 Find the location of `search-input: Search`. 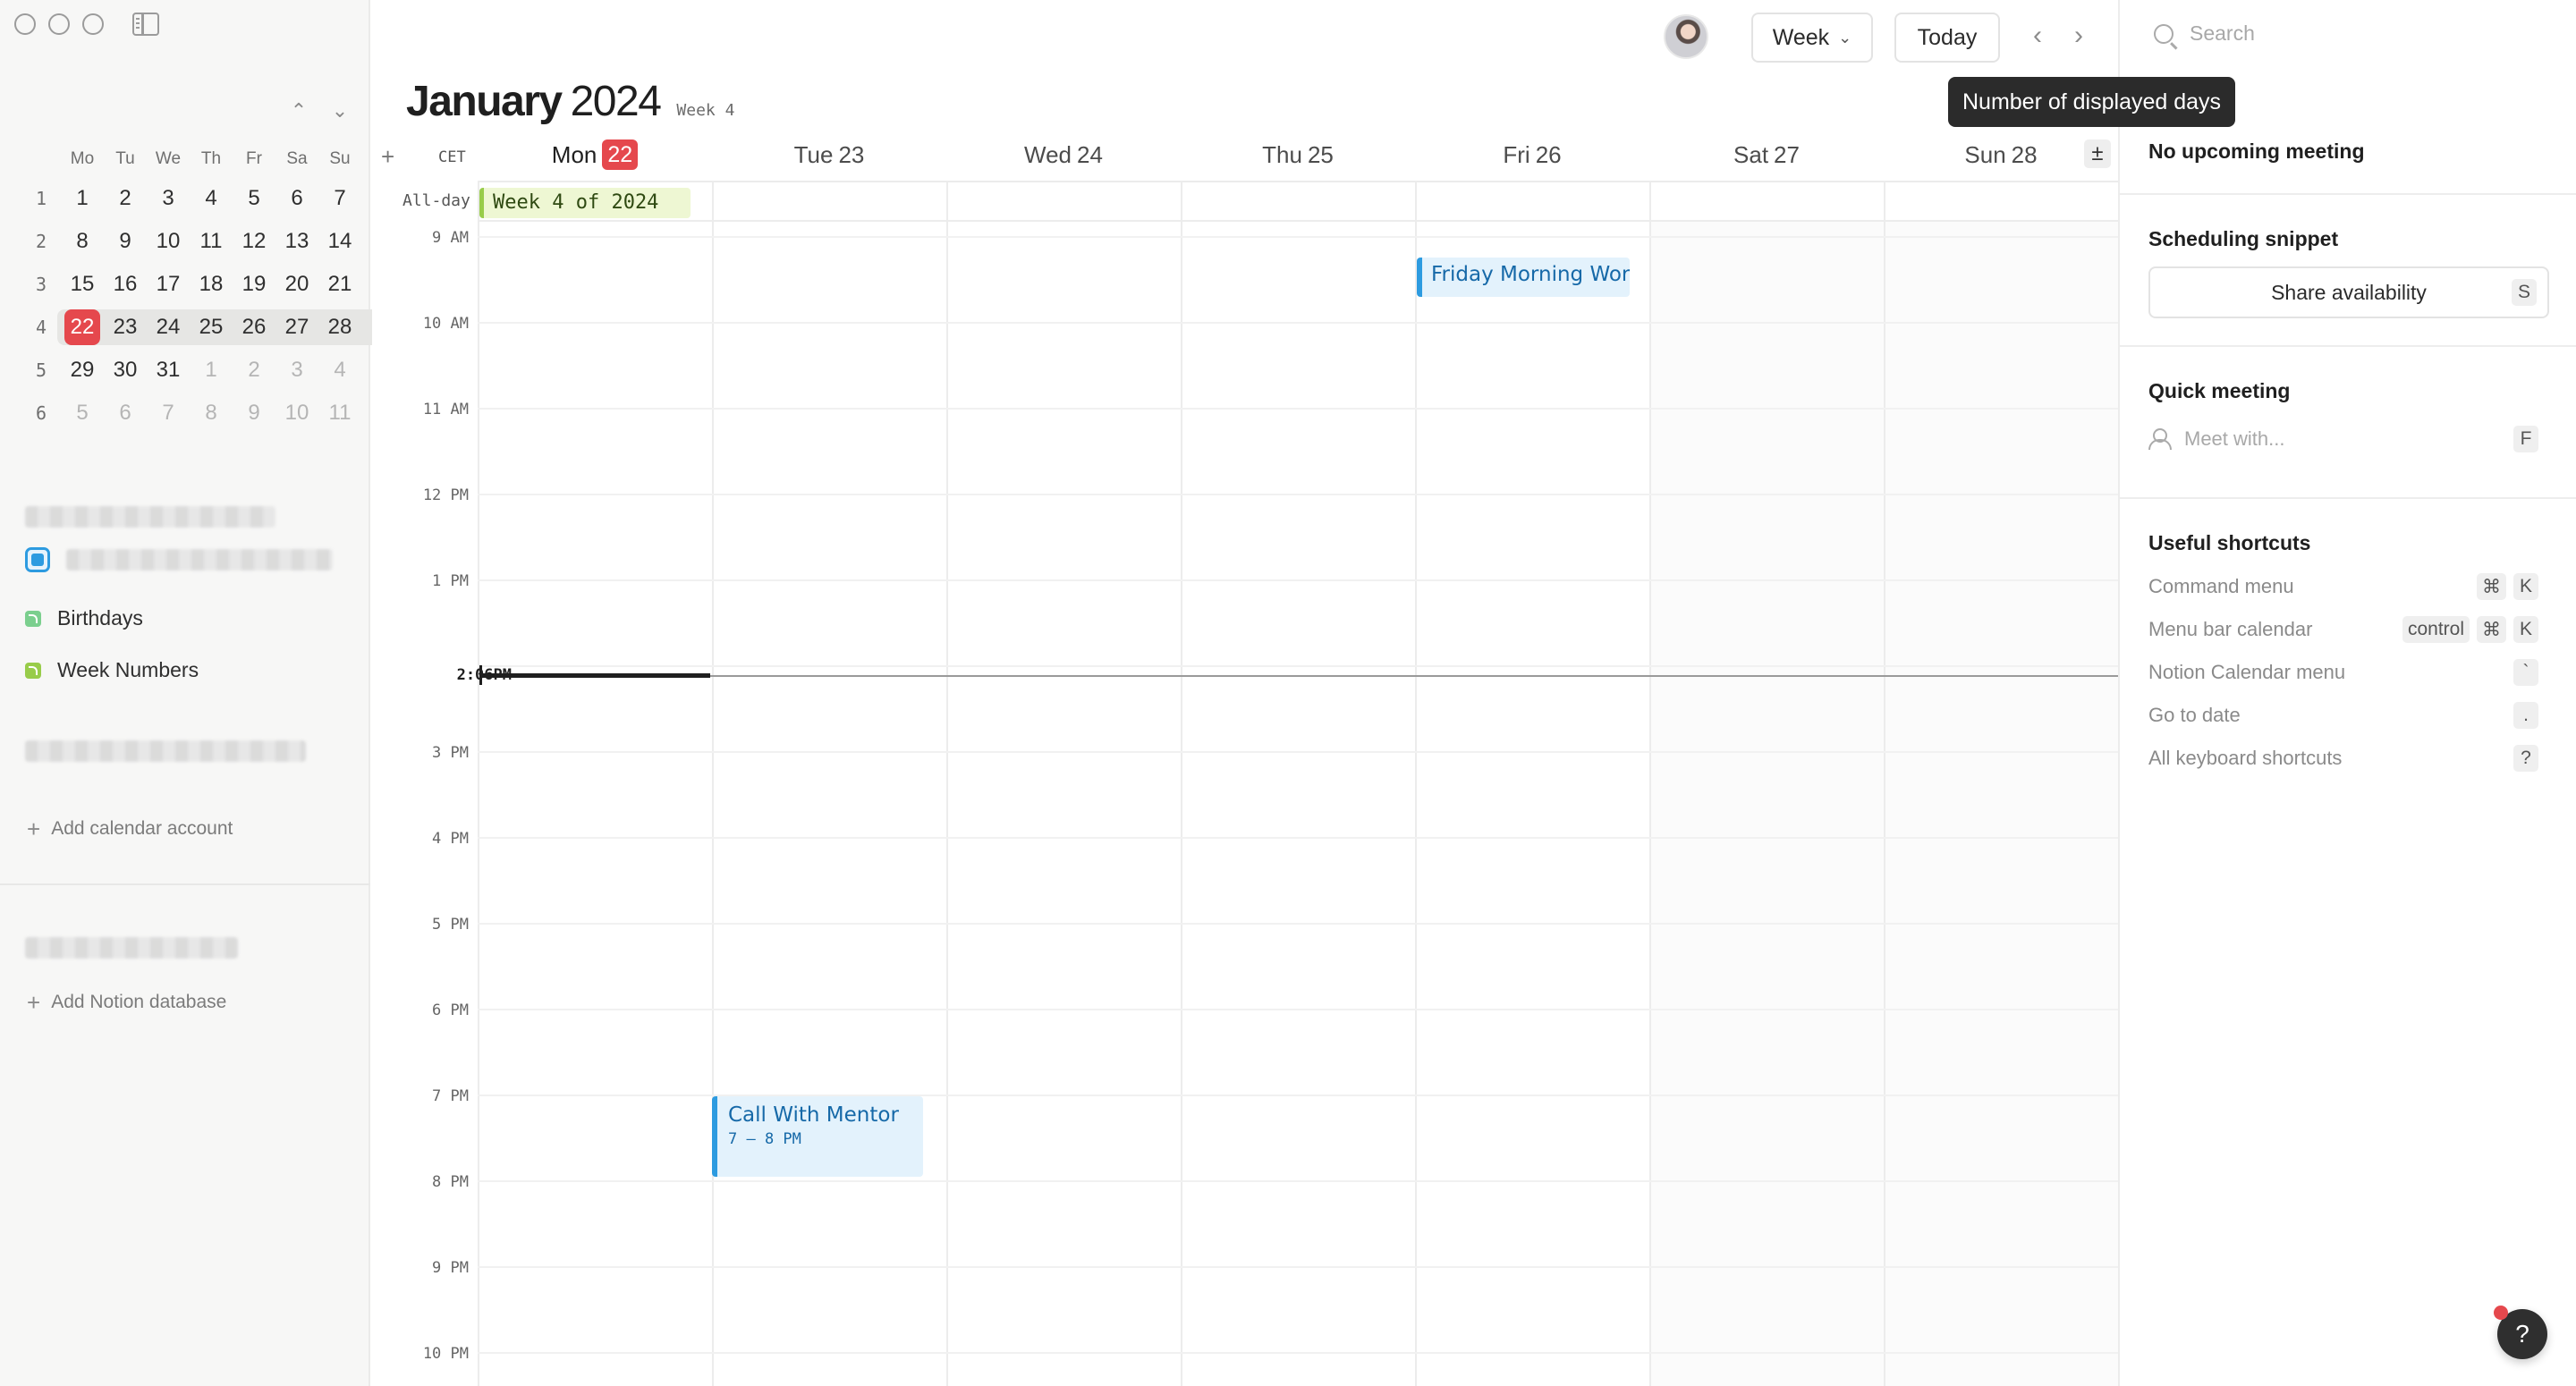

search-input: Search is located at coordinates (2204, 33).